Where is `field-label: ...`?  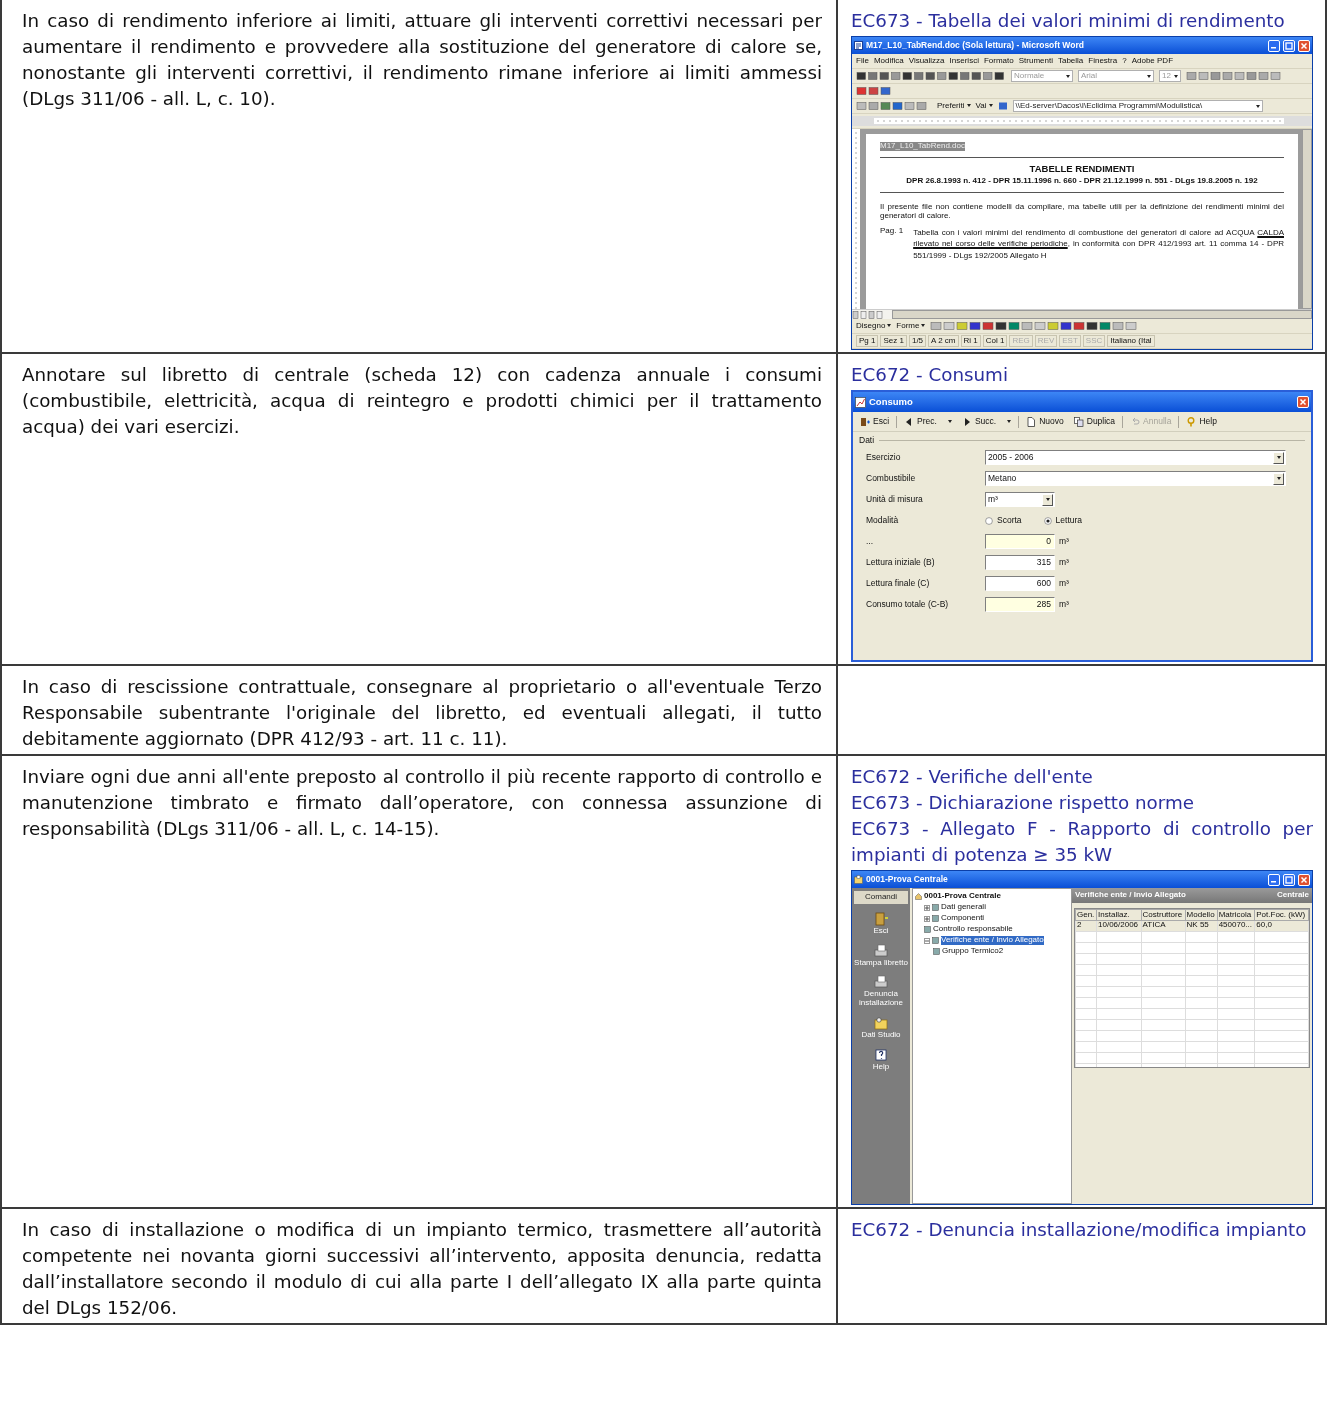
field-label: ... is located at coordinates (870, 542).